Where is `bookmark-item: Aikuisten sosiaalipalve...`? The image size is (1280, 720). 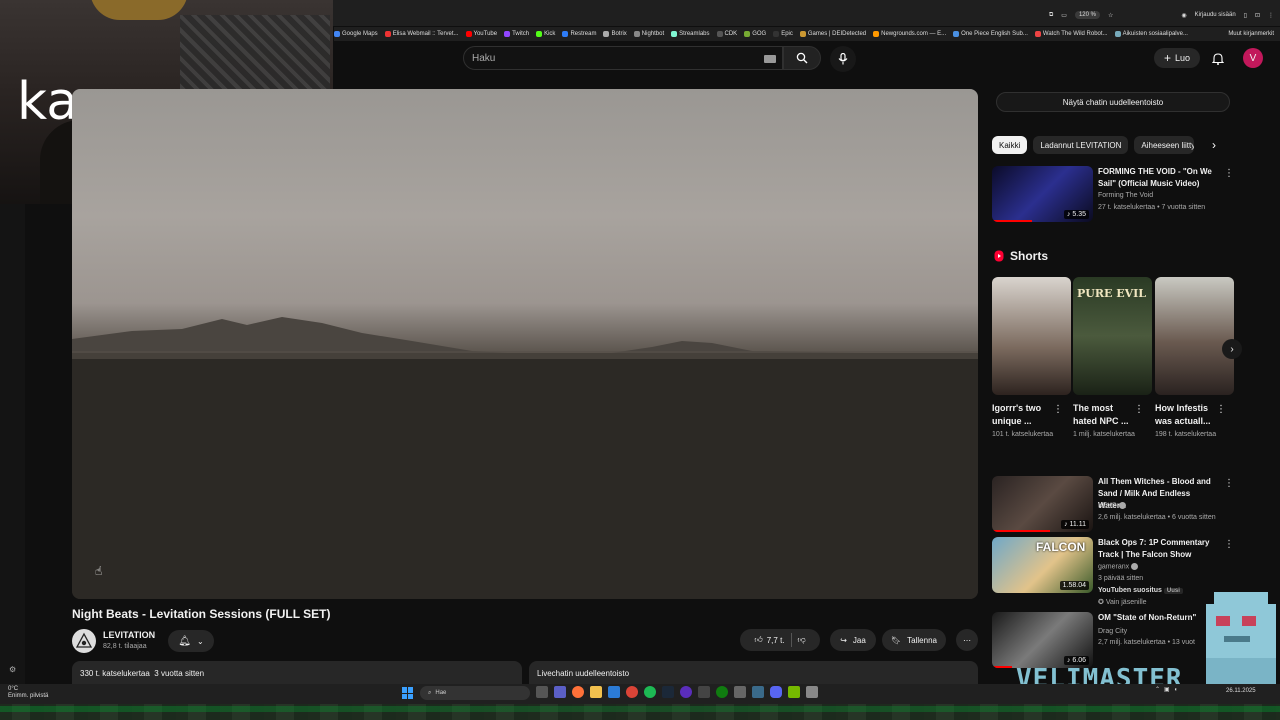 bookmark-item: Aikuisten sosiaalipalve... is located at coordinates (1151, 34).